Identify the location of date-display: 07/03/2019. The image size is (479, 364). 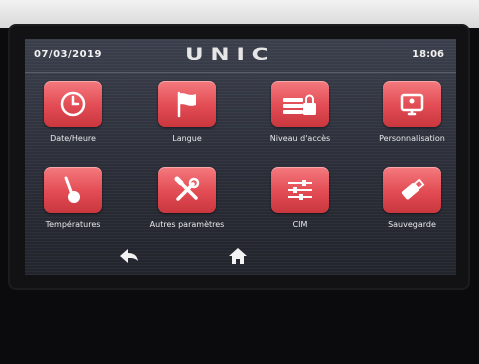
(68, 54).